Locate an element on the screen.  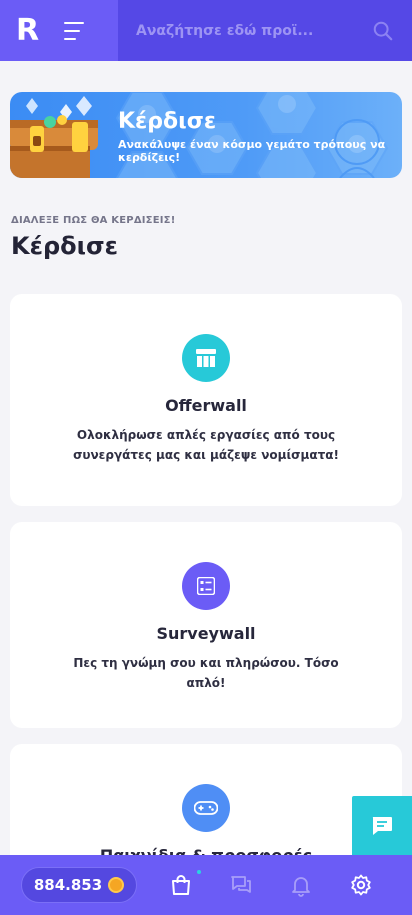
support-chat-button is located at coordinates (382, 826).